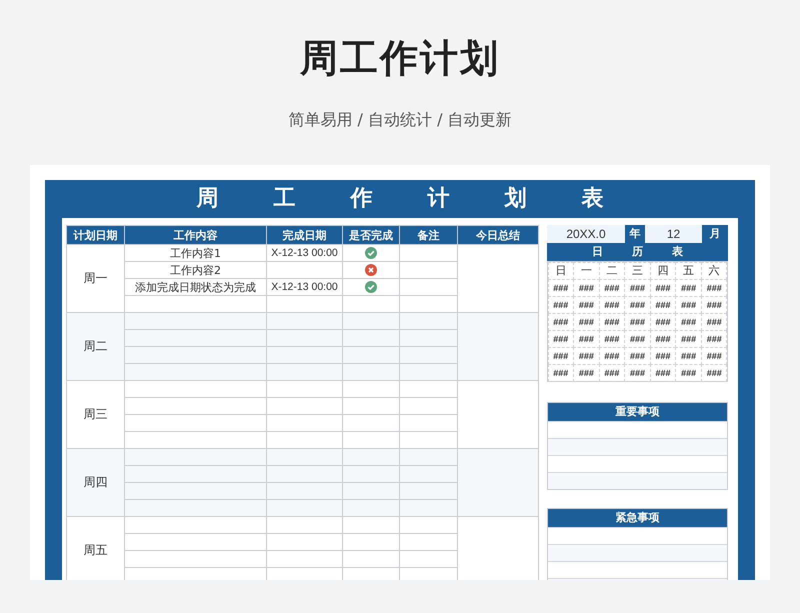 Image resolution: width=800 pixels, height=613 pixels. I want to click on weekday-cell: 三, so click(637, 271).